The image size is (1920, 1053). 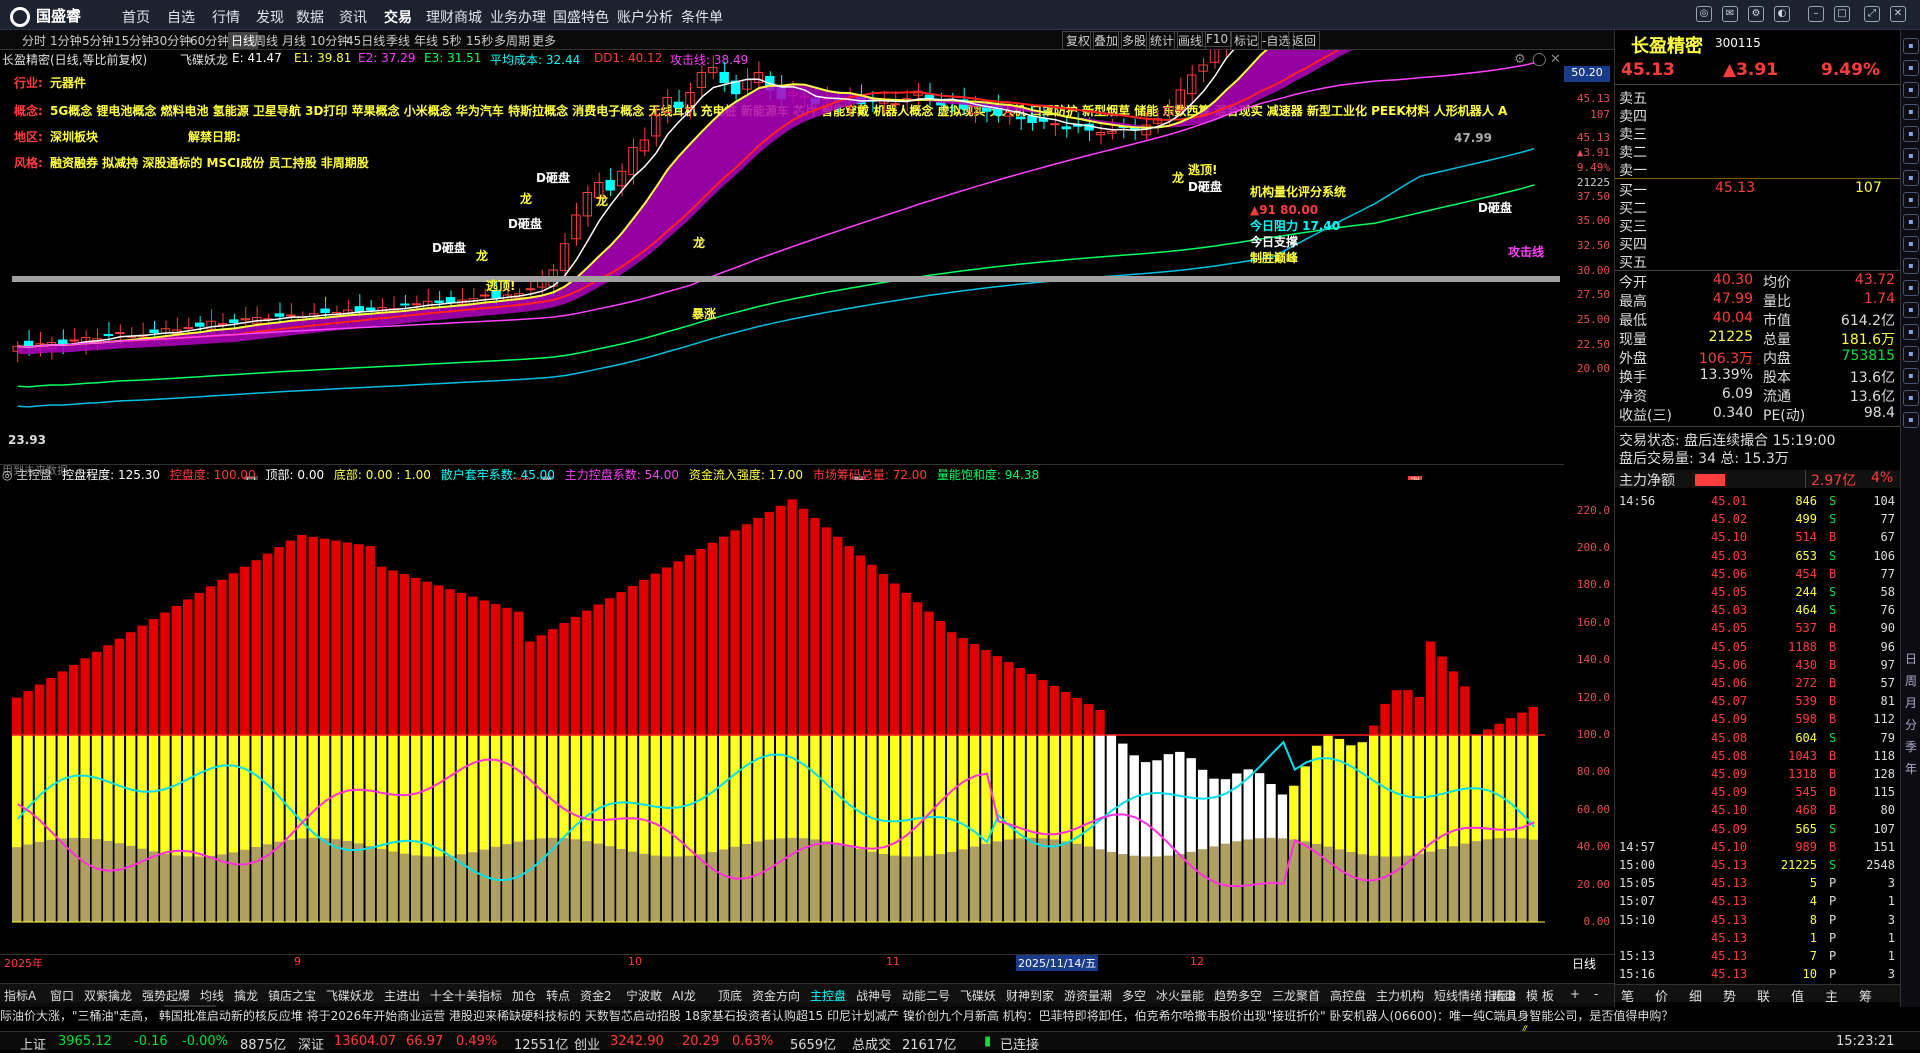 What do you see at coordinates (1695, 995) in the screenshot?
I see `quote-tab-2: 细` at bounding box center [1695, 995].